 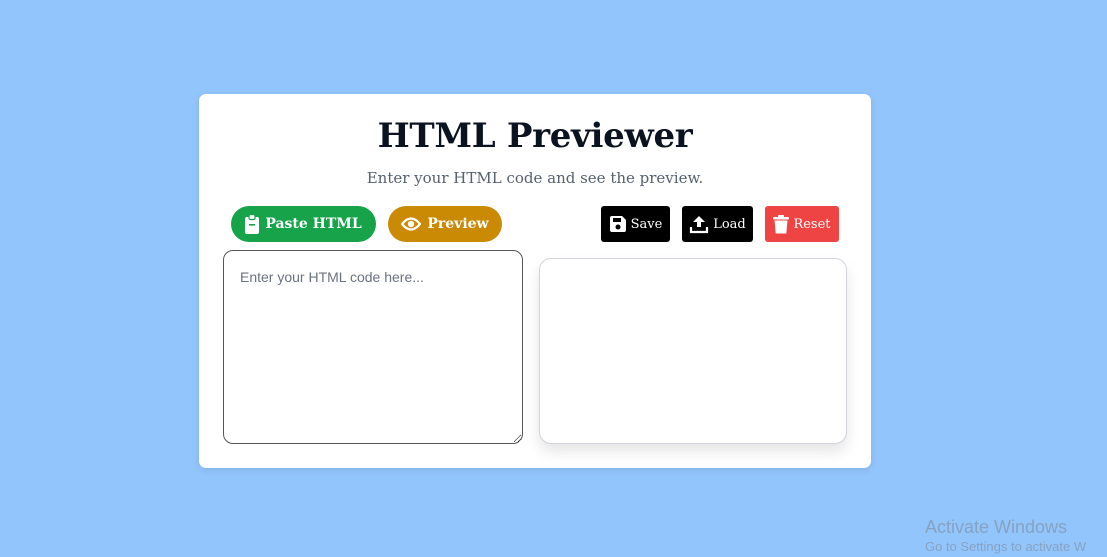 What do you see at coordinates (252, 224) in the screenshot?
I see `clipboard-icon` at bounding box center [252, 224].